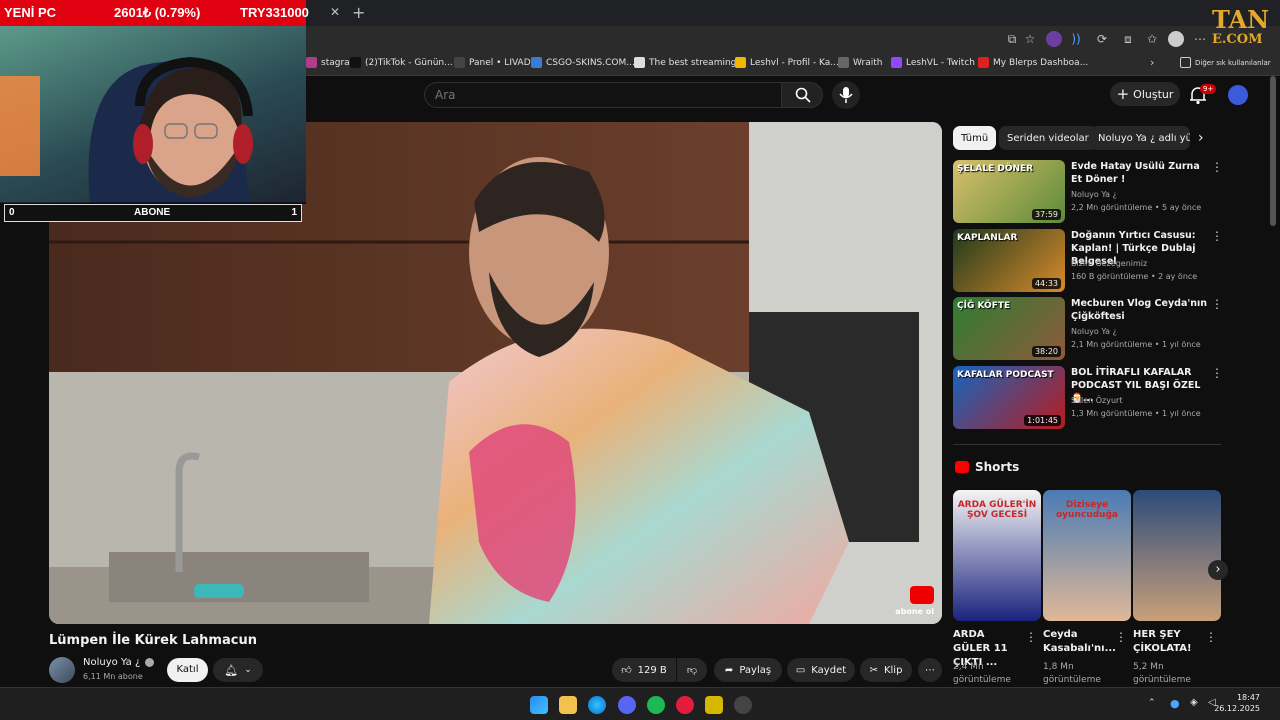 The width and height of the screenshot is (1280, 720). Describe the element at coordinates (1208, 89) in the screenshot. I see `notification-count-badge: 9+` at that location.